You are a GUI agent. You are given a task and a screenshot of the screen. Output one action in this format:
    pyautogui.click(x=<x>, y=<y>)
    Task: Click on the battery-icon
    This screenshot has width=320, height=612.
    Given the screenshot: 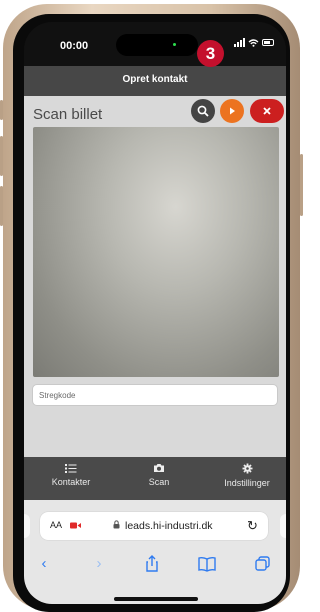 What is the action you would take?
    pyautogui.click(x=268, y=42)
    